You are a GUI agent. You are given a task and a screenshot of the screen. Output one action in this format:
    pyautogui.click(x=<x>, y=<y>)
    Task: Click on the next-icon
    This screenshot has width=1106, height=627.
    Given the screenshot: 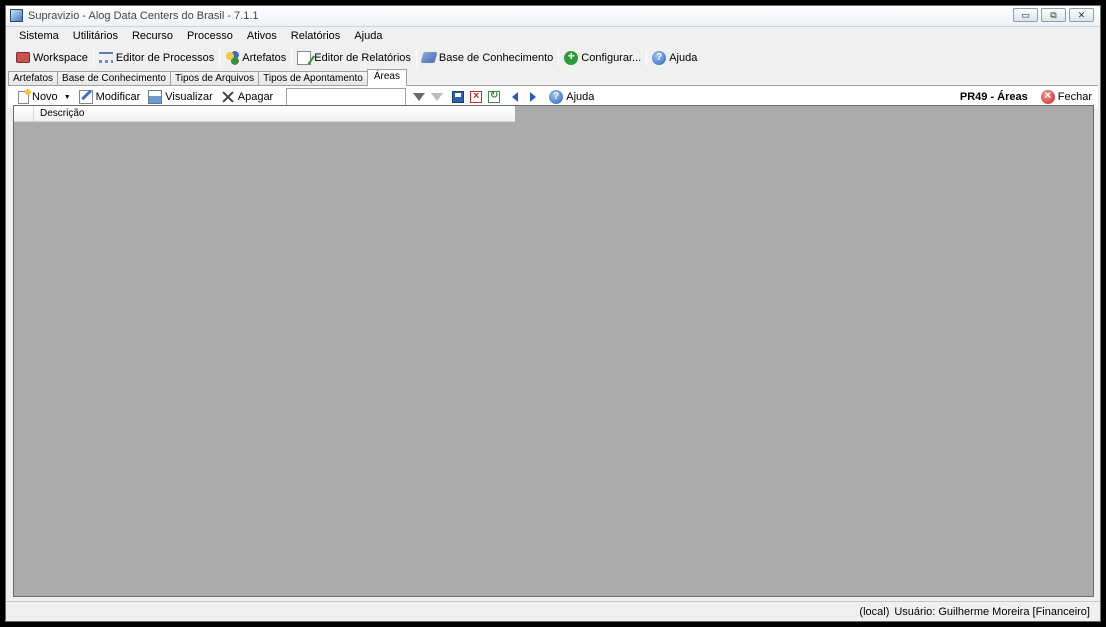 What is the action you would take?
    pyautogui.click(x=533, y=97)
    